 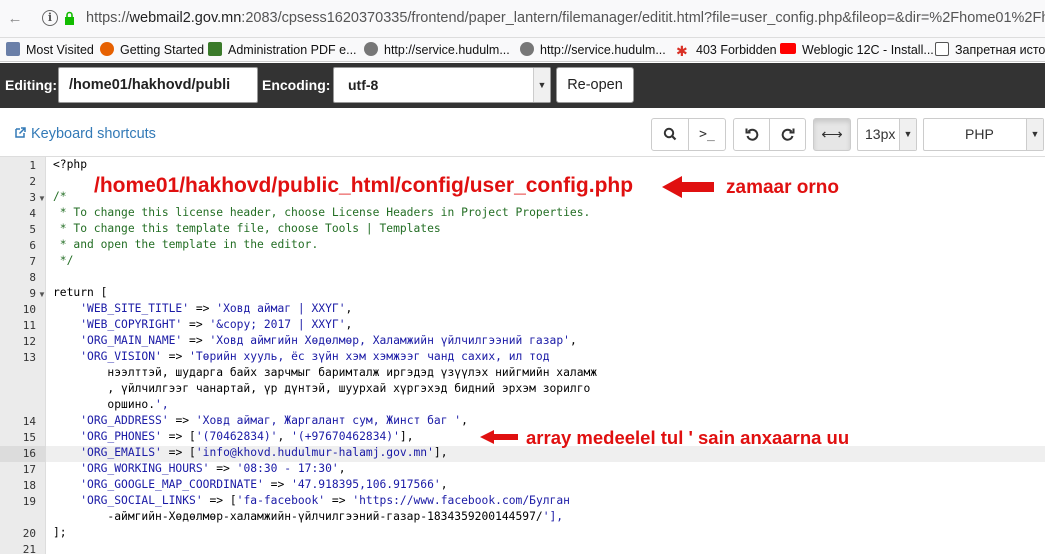 What do you see at coordinates (32, 229) in the screenshot?
I see `line-number: 5` at bounding box center [32, 229].